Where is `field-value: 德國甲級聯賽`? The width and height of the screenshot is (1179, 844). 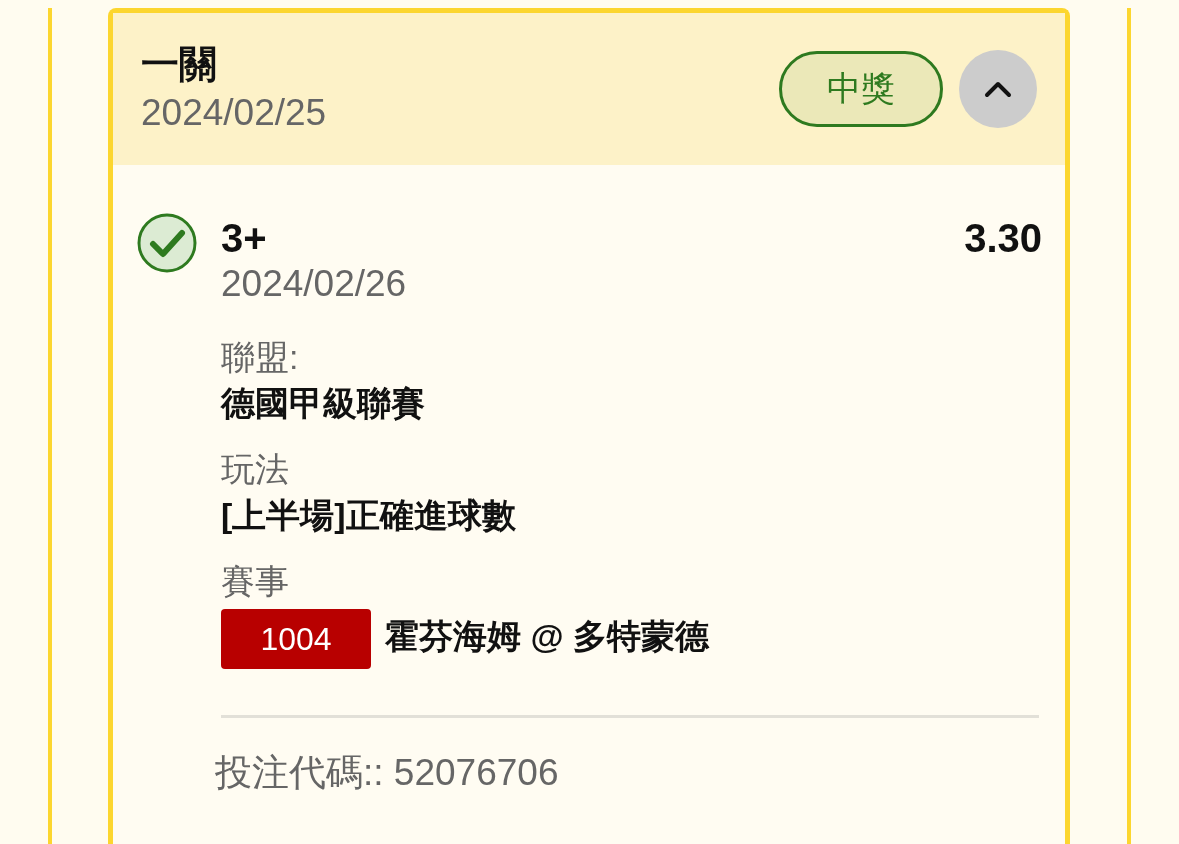 field-value: 德國甲級聯賽 is located at coordinates (323, 403).